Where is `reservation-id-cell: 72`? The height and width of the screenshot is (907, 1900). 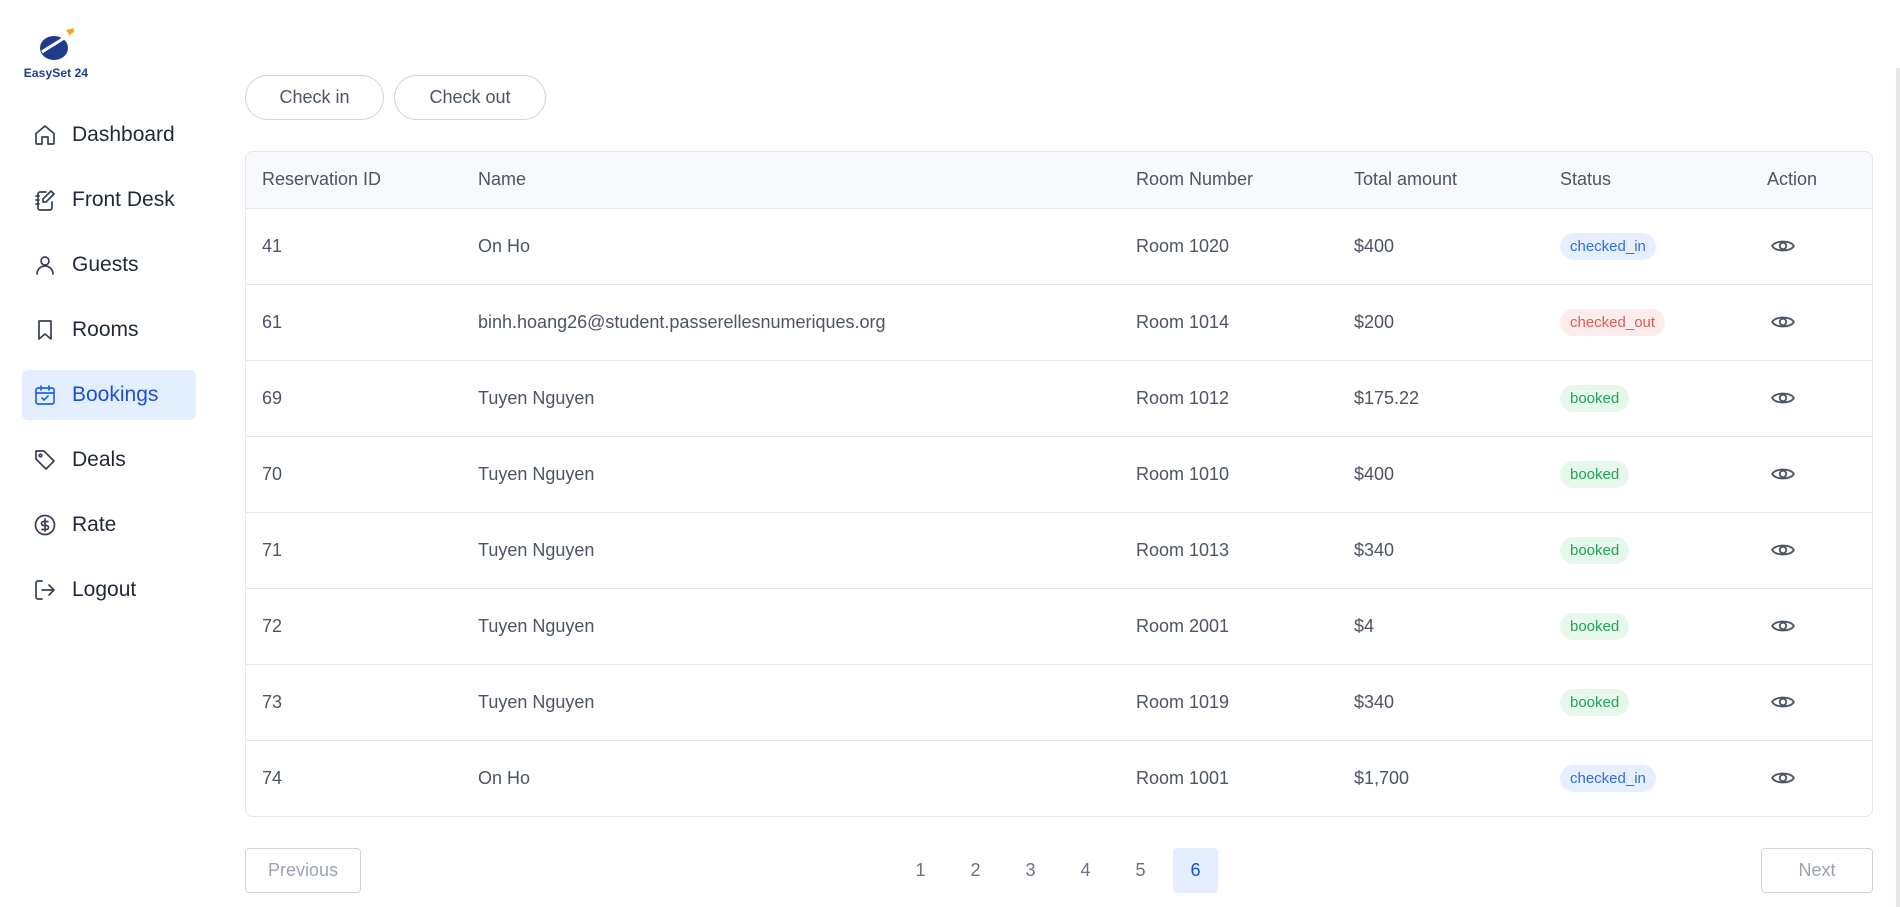
reservation-id-cell: 72 is located at coordinates (272, 625).